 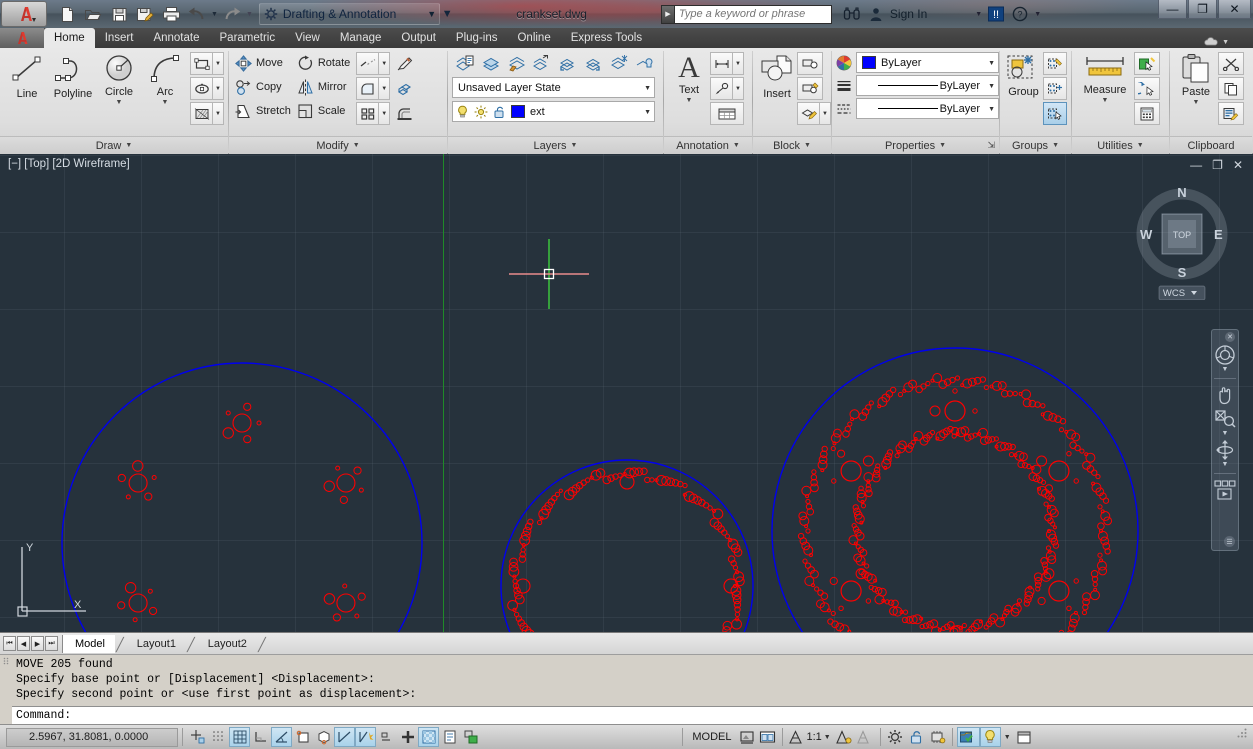 What do you see at coordinates (490, 62) in the screenshot?
I see `layer-on-button` at bounding box center [490, 62].